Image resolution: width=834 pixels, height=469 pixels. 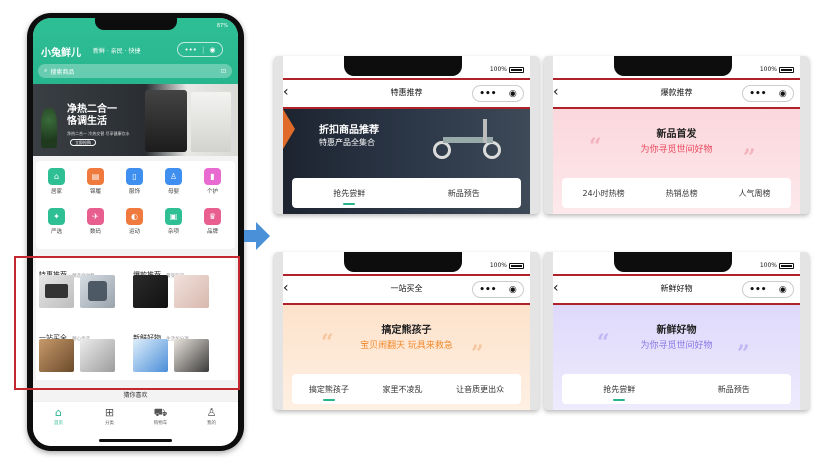 I want to click on banner-product-image, so click(x=166, y=121).